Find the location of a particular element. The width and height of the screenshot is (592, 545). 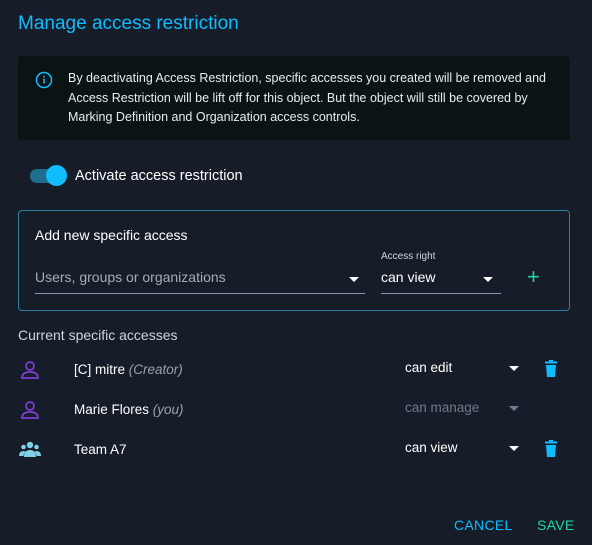

save-button: SAVE is located at coordinates (556, 525).